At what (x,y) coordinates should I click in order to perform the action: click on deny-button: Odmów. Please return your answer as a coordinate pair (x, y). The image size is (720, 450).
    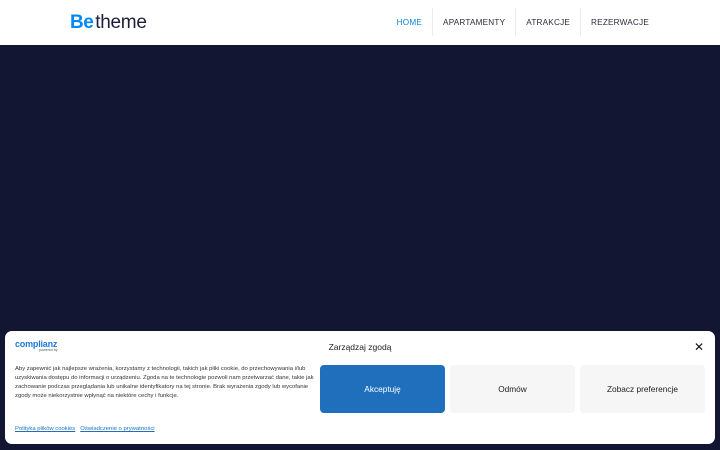
    Looking at the image, I should click on (512, 389).